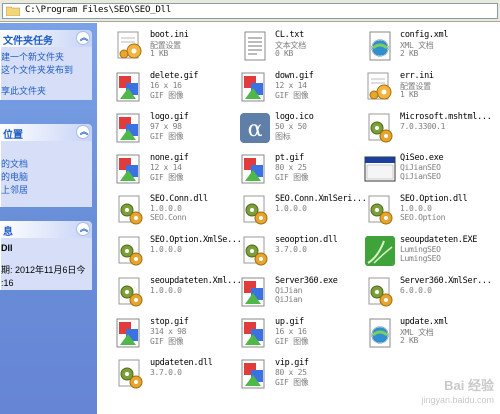 This screenshot has height=414, width=500. What do you see at coordinates (181, 363) in the screenshot?
I see `file-name: updateten.dll` at bounding box center [181, 363].